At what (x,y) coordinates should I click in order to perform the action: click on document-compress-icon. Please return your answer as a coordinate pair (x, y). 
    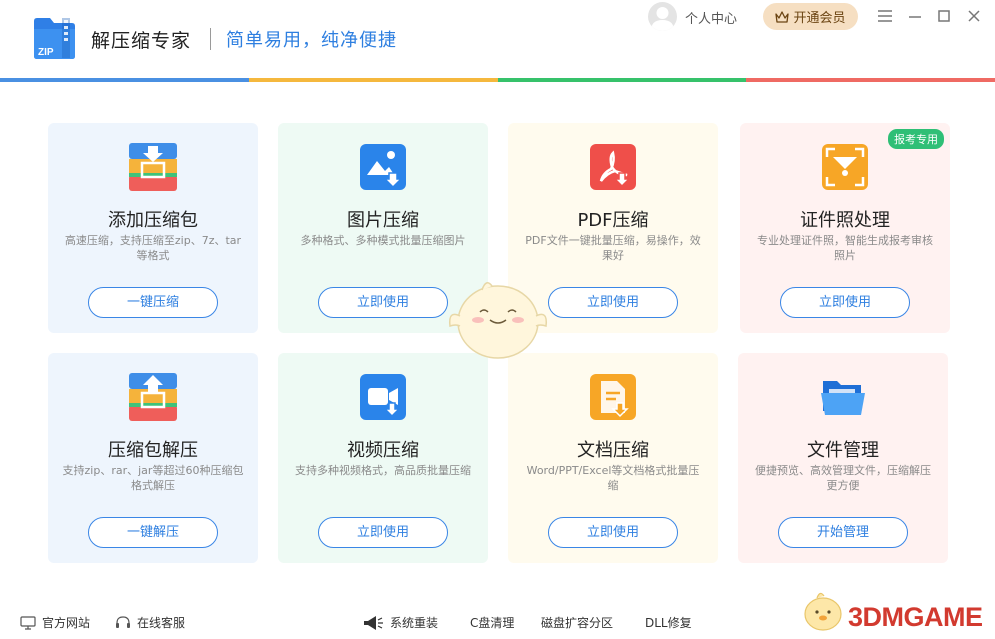
    Looking at the image, I should click on (613, 397).